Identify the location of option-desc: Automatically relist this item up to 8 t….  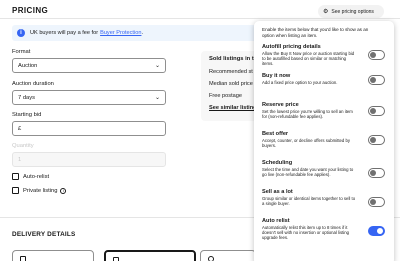
(306, 233).